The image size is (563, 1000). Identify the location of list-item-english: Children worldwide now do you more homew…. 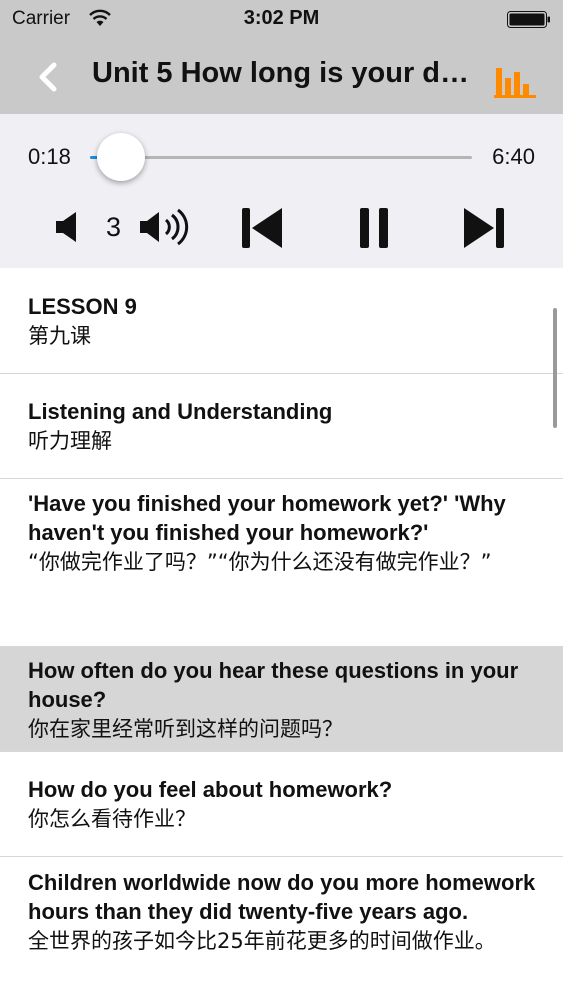
(282, 897).